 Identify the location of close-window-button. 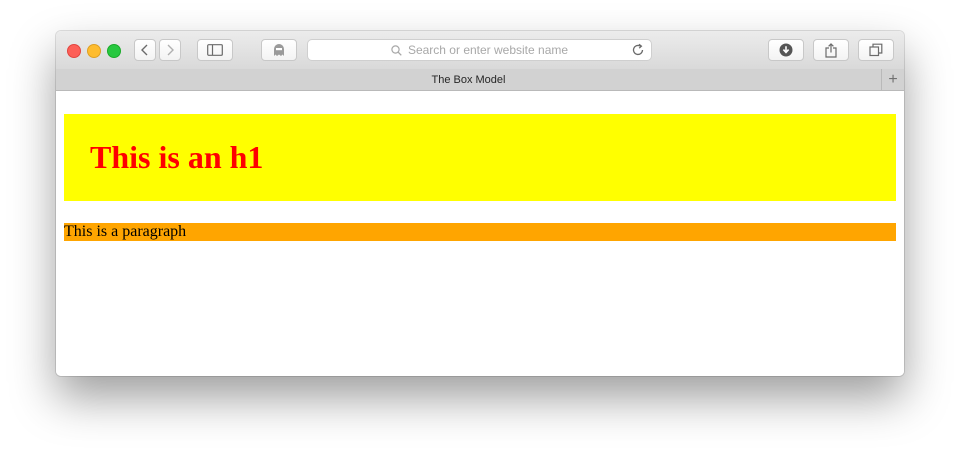
(74, 51).